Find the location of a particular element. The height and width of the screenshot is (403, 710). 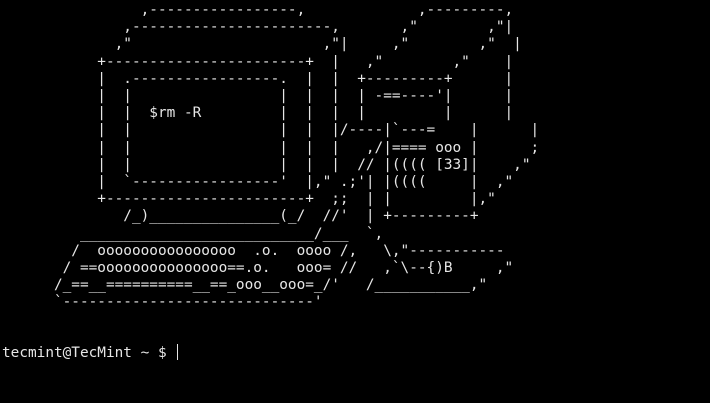

ascii-art-line: | | | | | | -==----'| | is located at coordinates (258, 96).